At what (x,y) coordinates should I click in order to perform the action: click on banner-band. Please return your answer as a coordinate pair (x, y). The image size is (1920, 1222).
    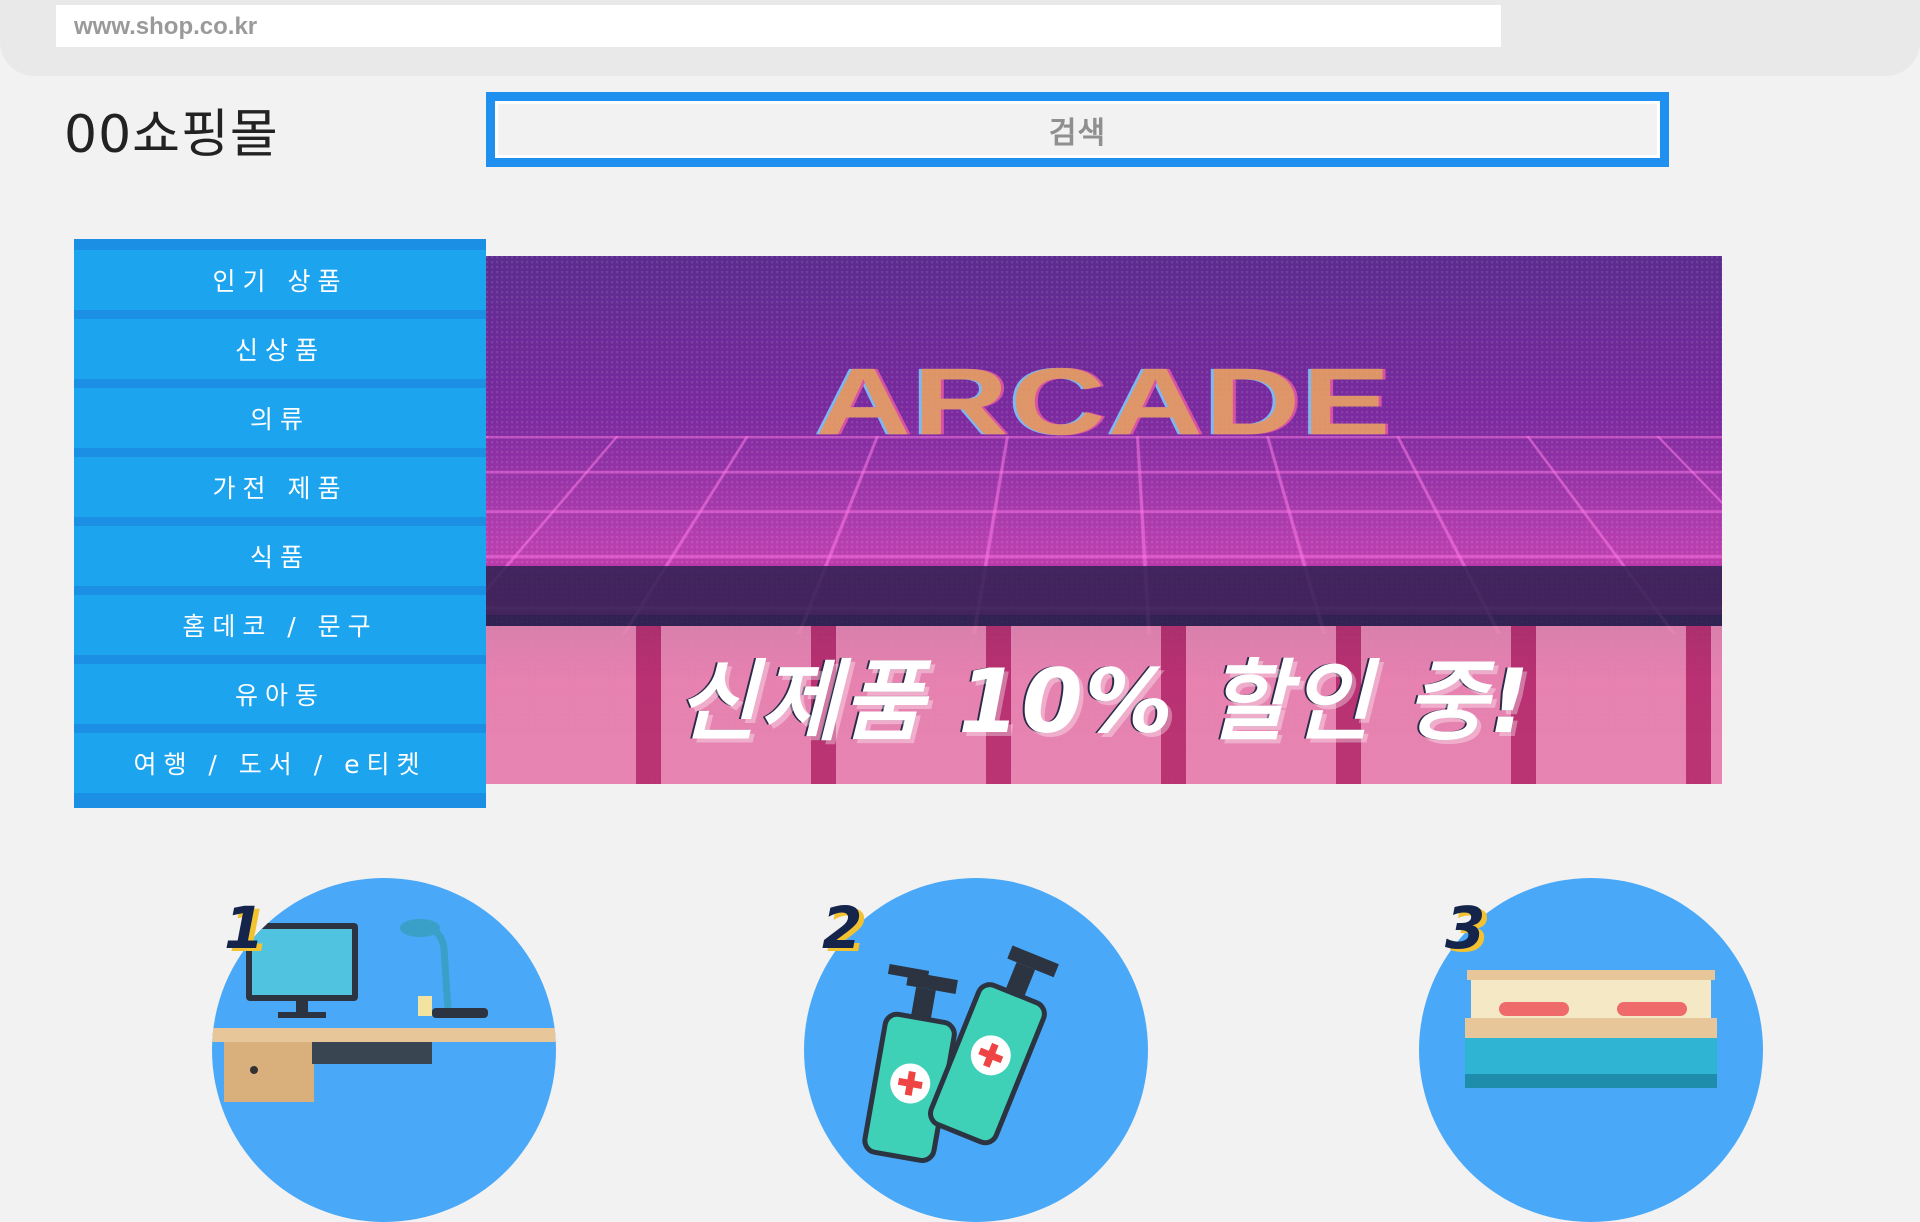
    Looking at the image, I should click on (1104, 596).